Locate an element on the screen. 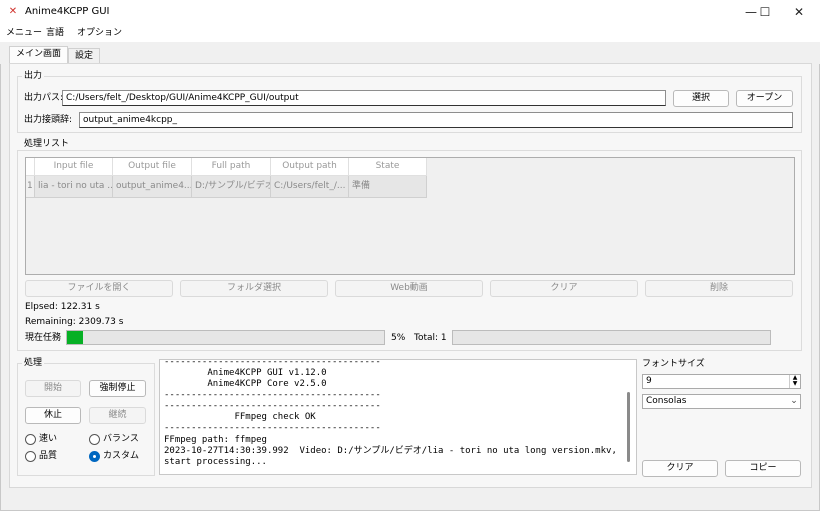  total-progress is located at coordinates (611, 337).